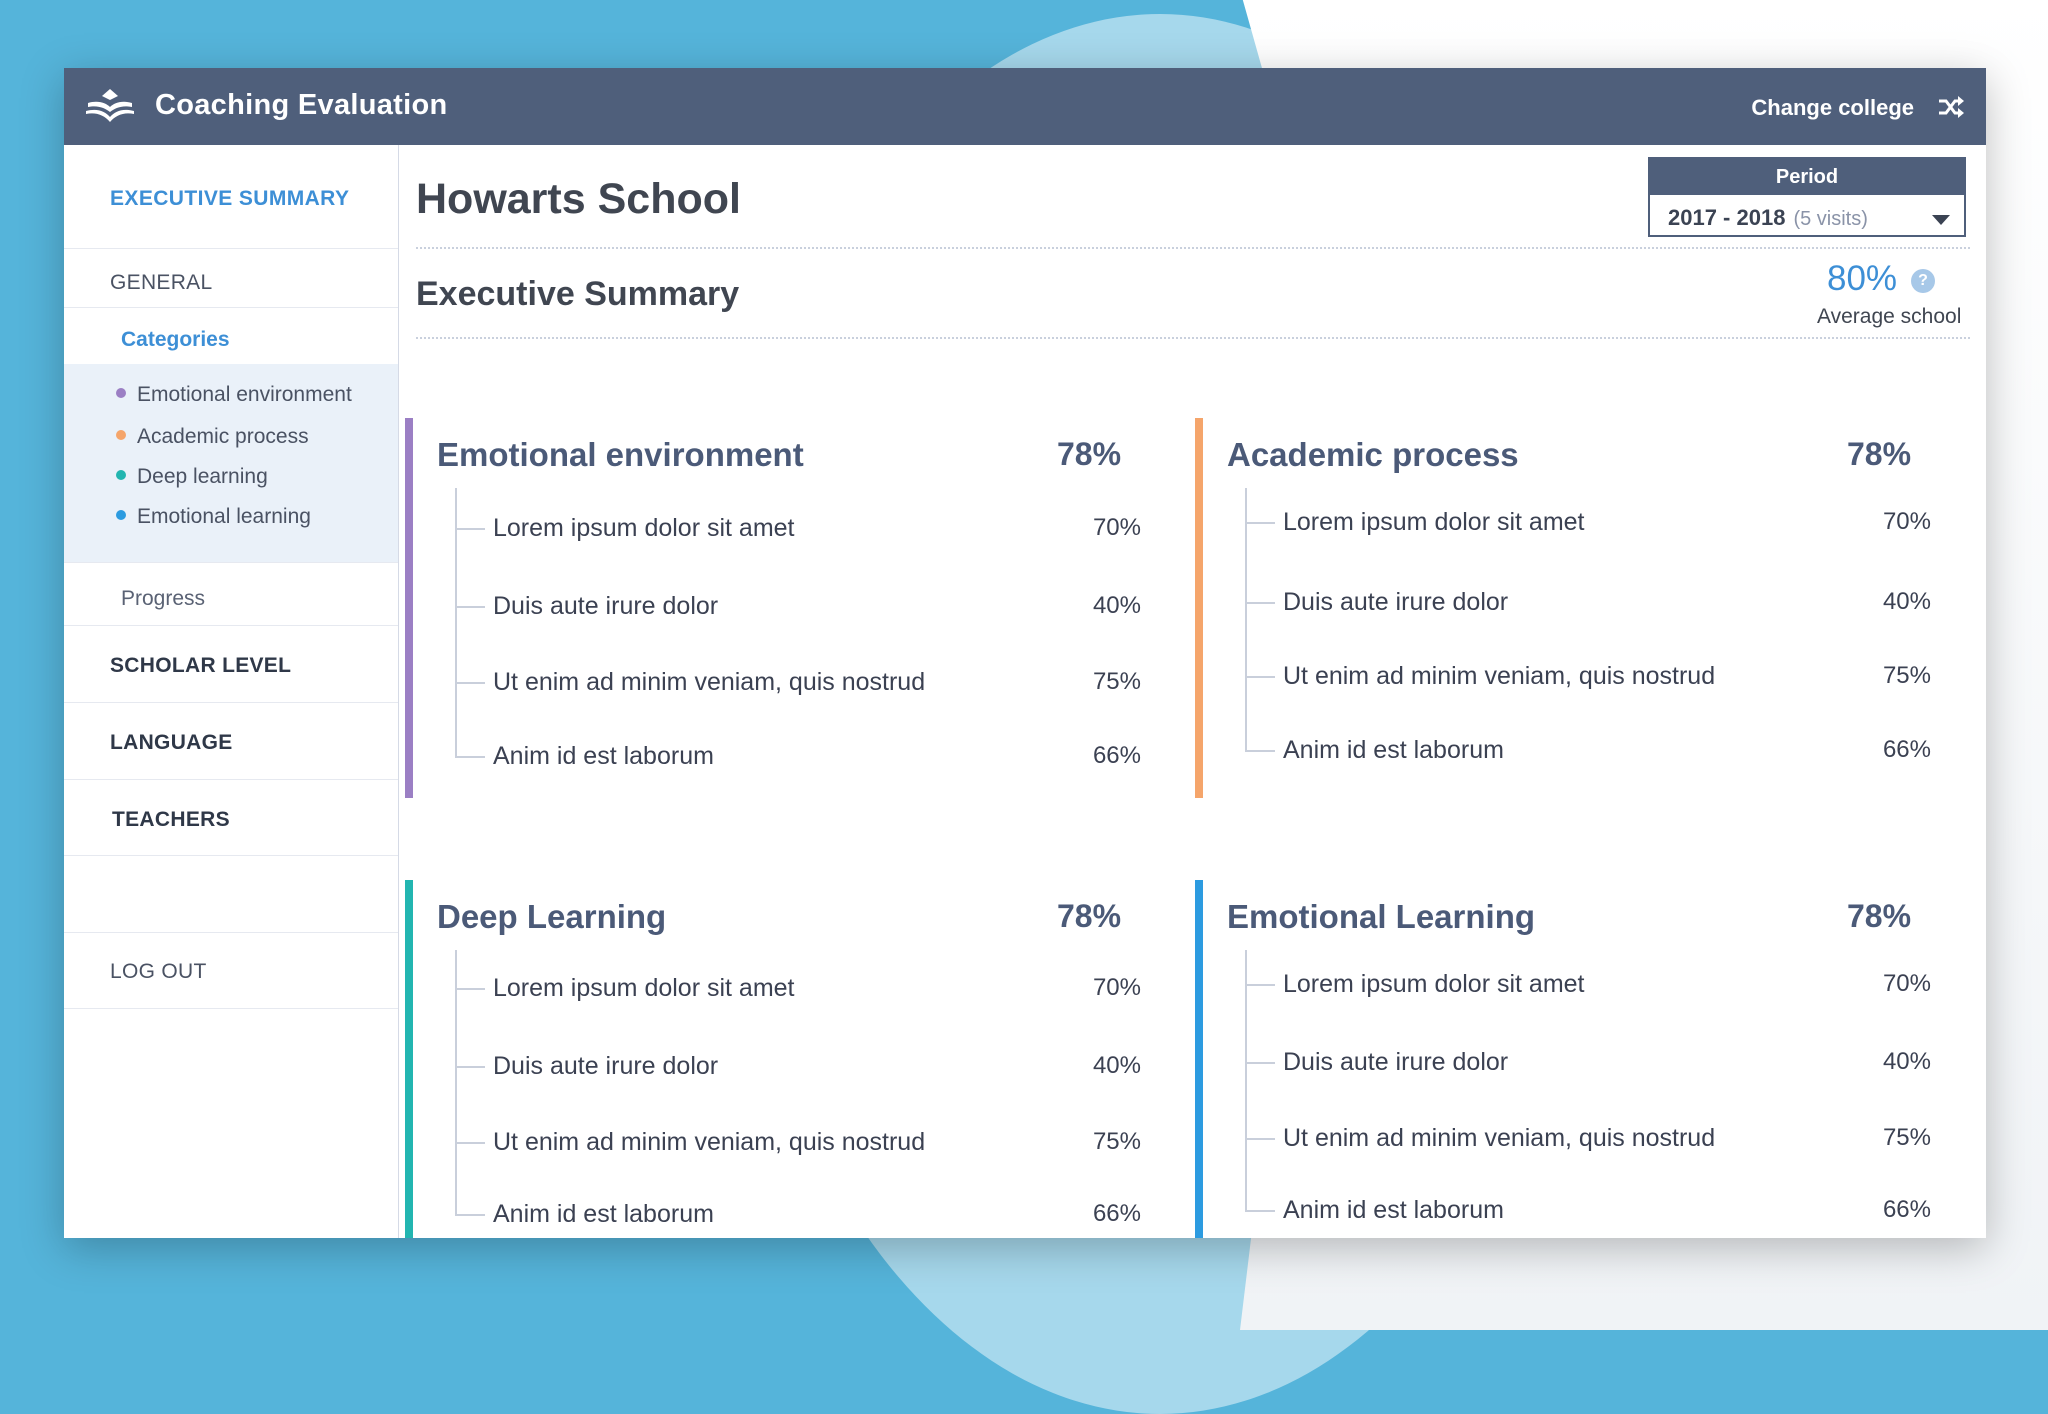 This screenshot has height=1414, width=2048. I want to click on sidebar-item-executive-summary: EXECUTIVE SUMMARY, so click(231, 197).